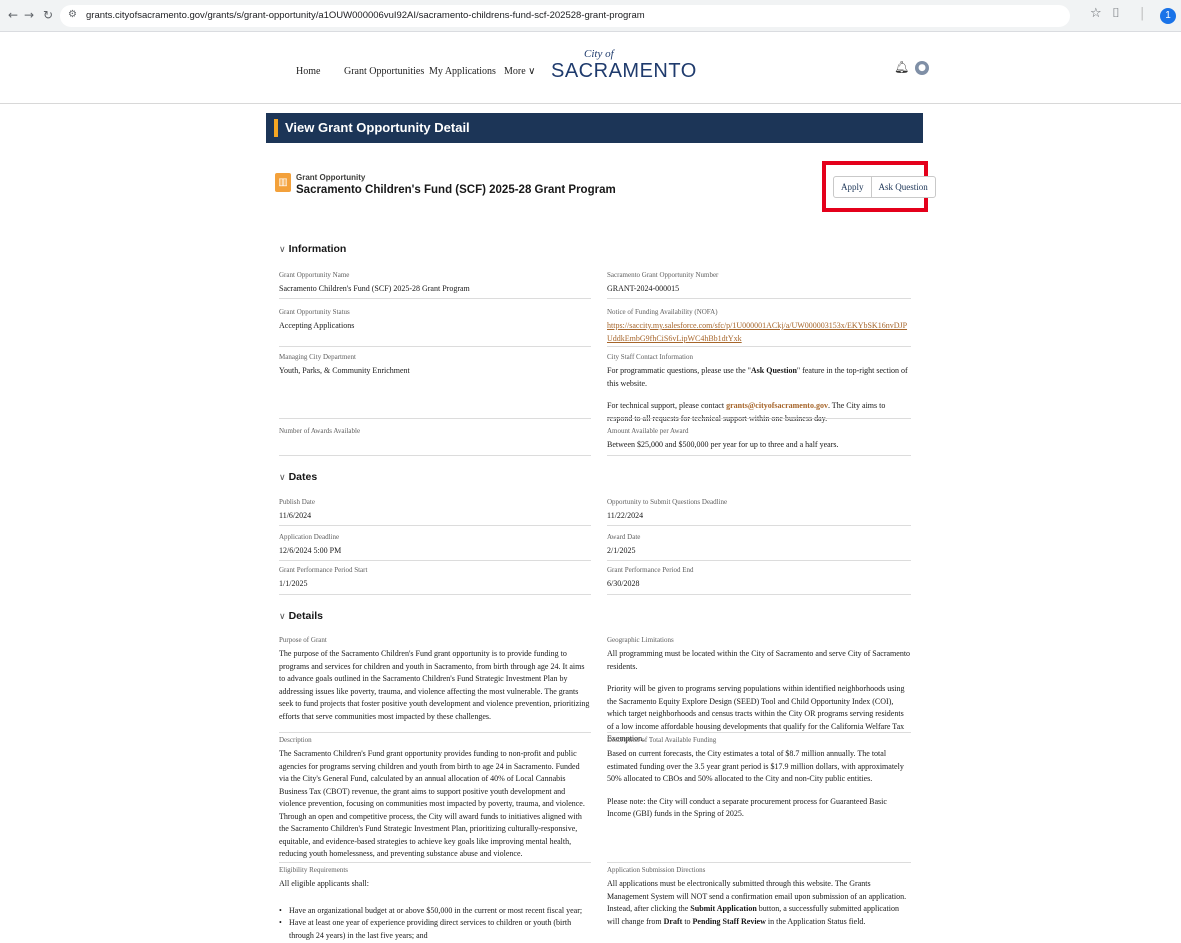  What do you see at coordinates (922, 68) in the screenshot?
I see `user-avatar-icon: ●` at bounding box center [922, 68].